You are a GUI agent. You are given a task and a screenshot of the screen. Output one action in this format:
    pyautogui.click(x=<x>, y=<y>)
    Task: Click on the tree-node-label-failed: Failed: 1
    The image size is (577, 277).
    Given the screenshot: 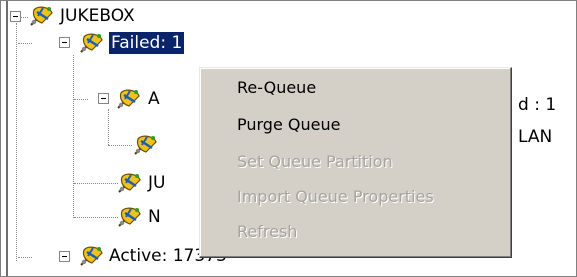 What is the action you would take?
    pyautogui.click(x=147, y=43)
    